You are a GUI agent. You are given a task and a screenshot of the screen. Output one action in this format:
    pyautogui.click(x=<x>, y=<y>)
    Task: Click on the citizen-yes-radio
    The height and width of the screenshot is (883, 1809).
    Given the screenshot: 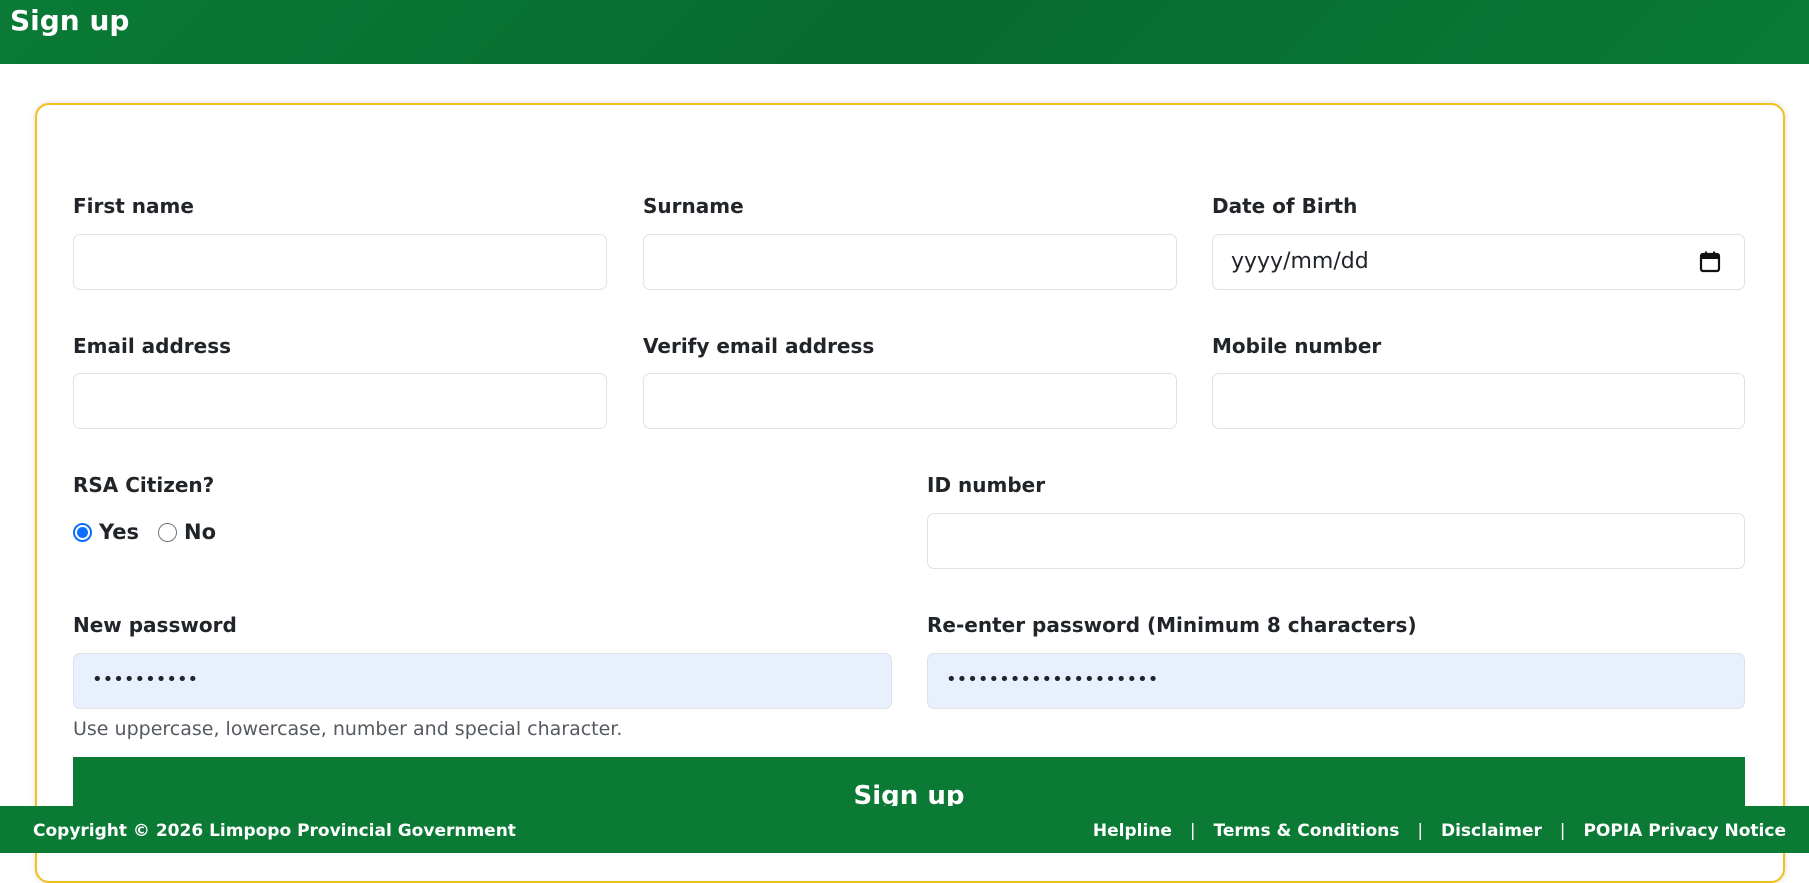 What is the action you would take?
    pyautogui.click(x=82, y=532)
    